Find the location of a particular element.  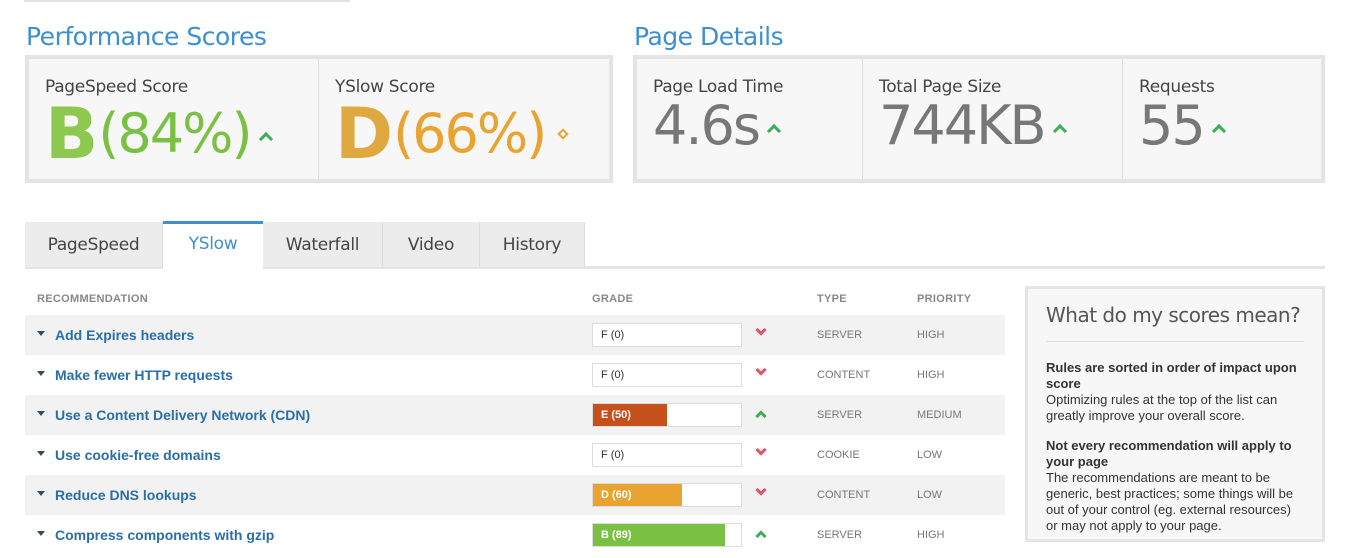

recommendation-link: Add Expires headers is located at coordinates (124, 335).